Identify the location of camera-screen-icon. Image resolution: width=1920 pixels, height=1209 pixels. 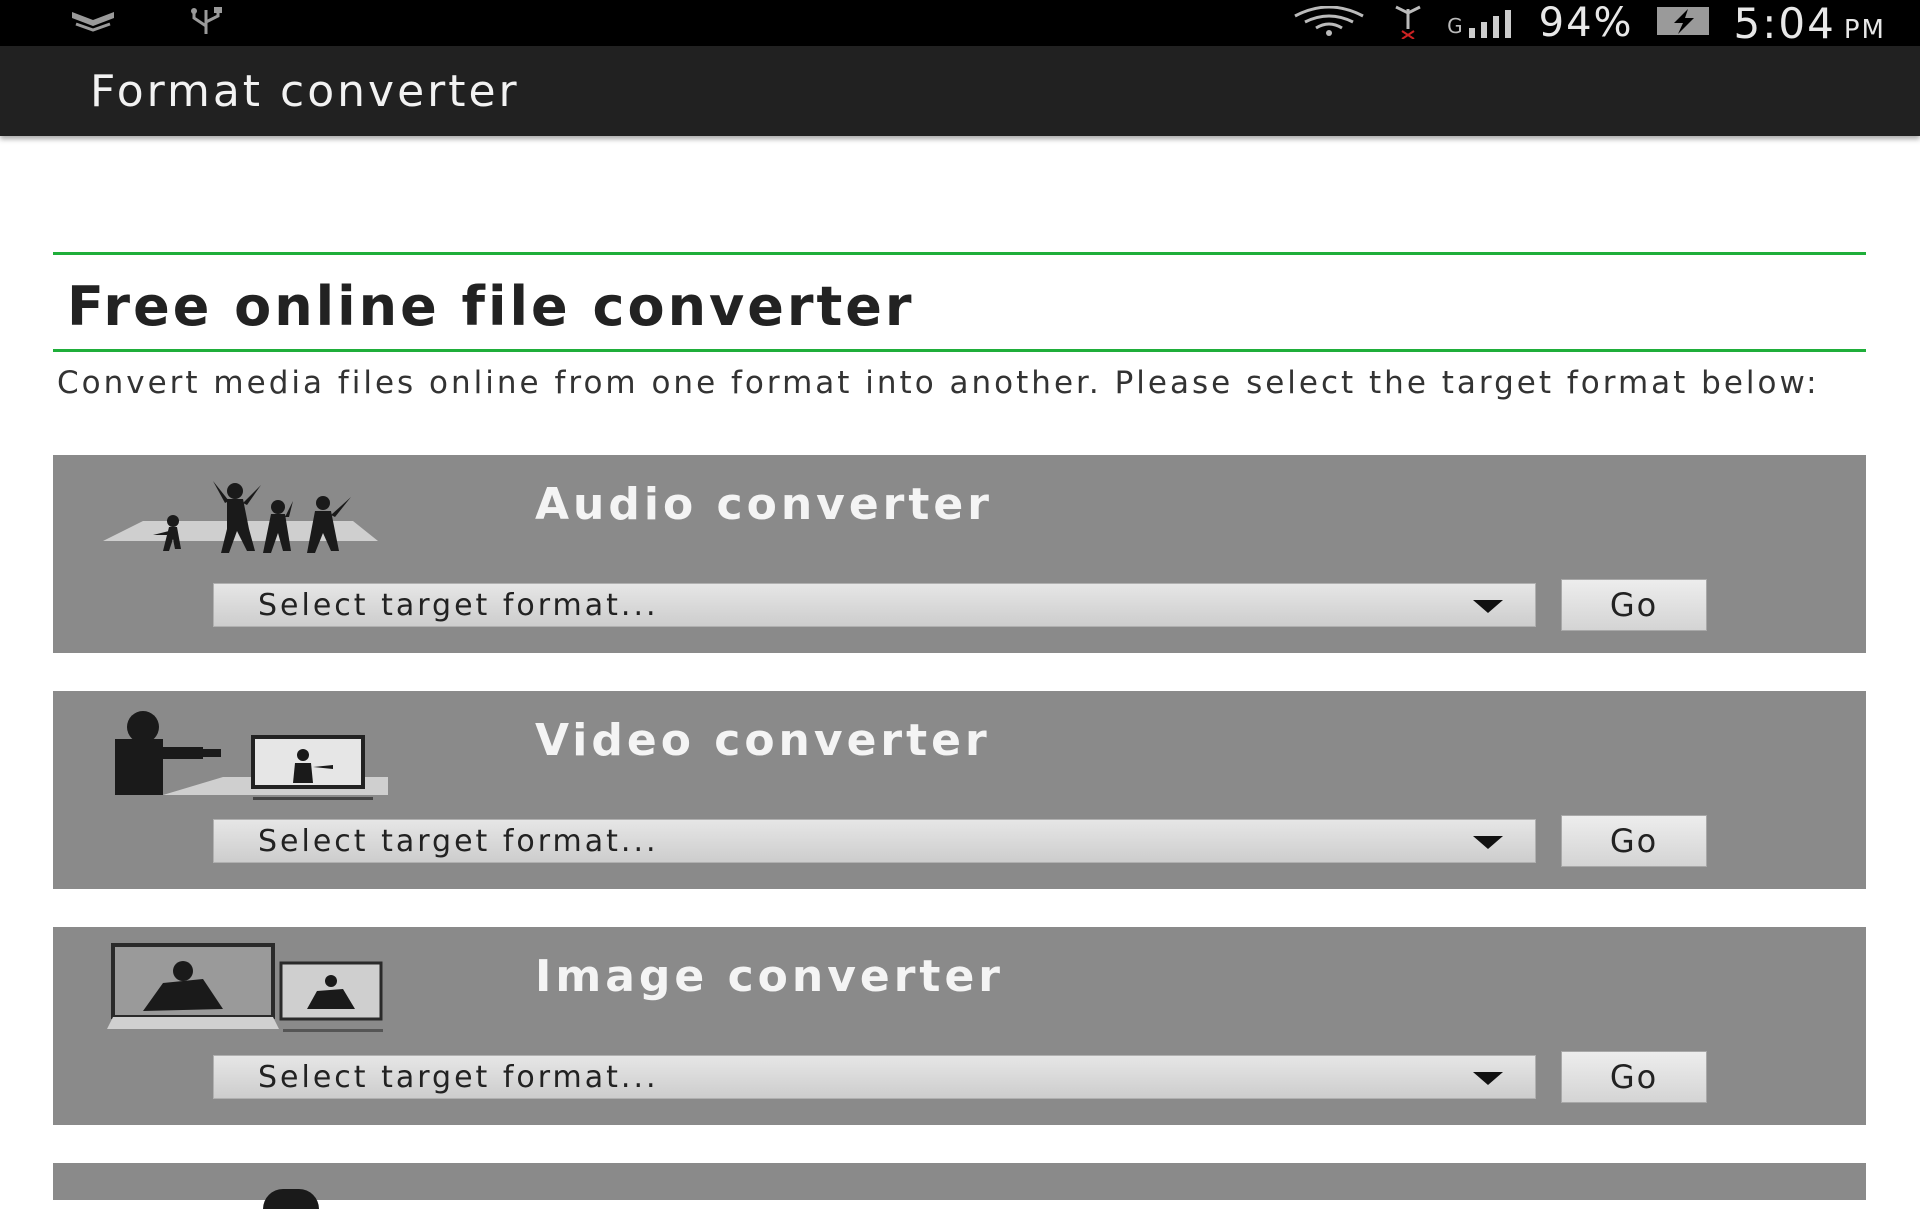
(248, 755).